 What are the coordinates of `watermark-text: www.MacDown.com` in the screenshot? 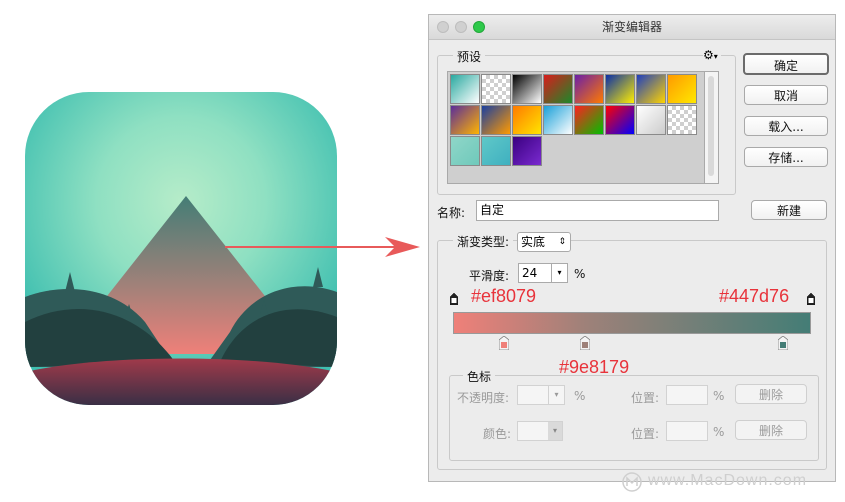 It's located at (728, 480).